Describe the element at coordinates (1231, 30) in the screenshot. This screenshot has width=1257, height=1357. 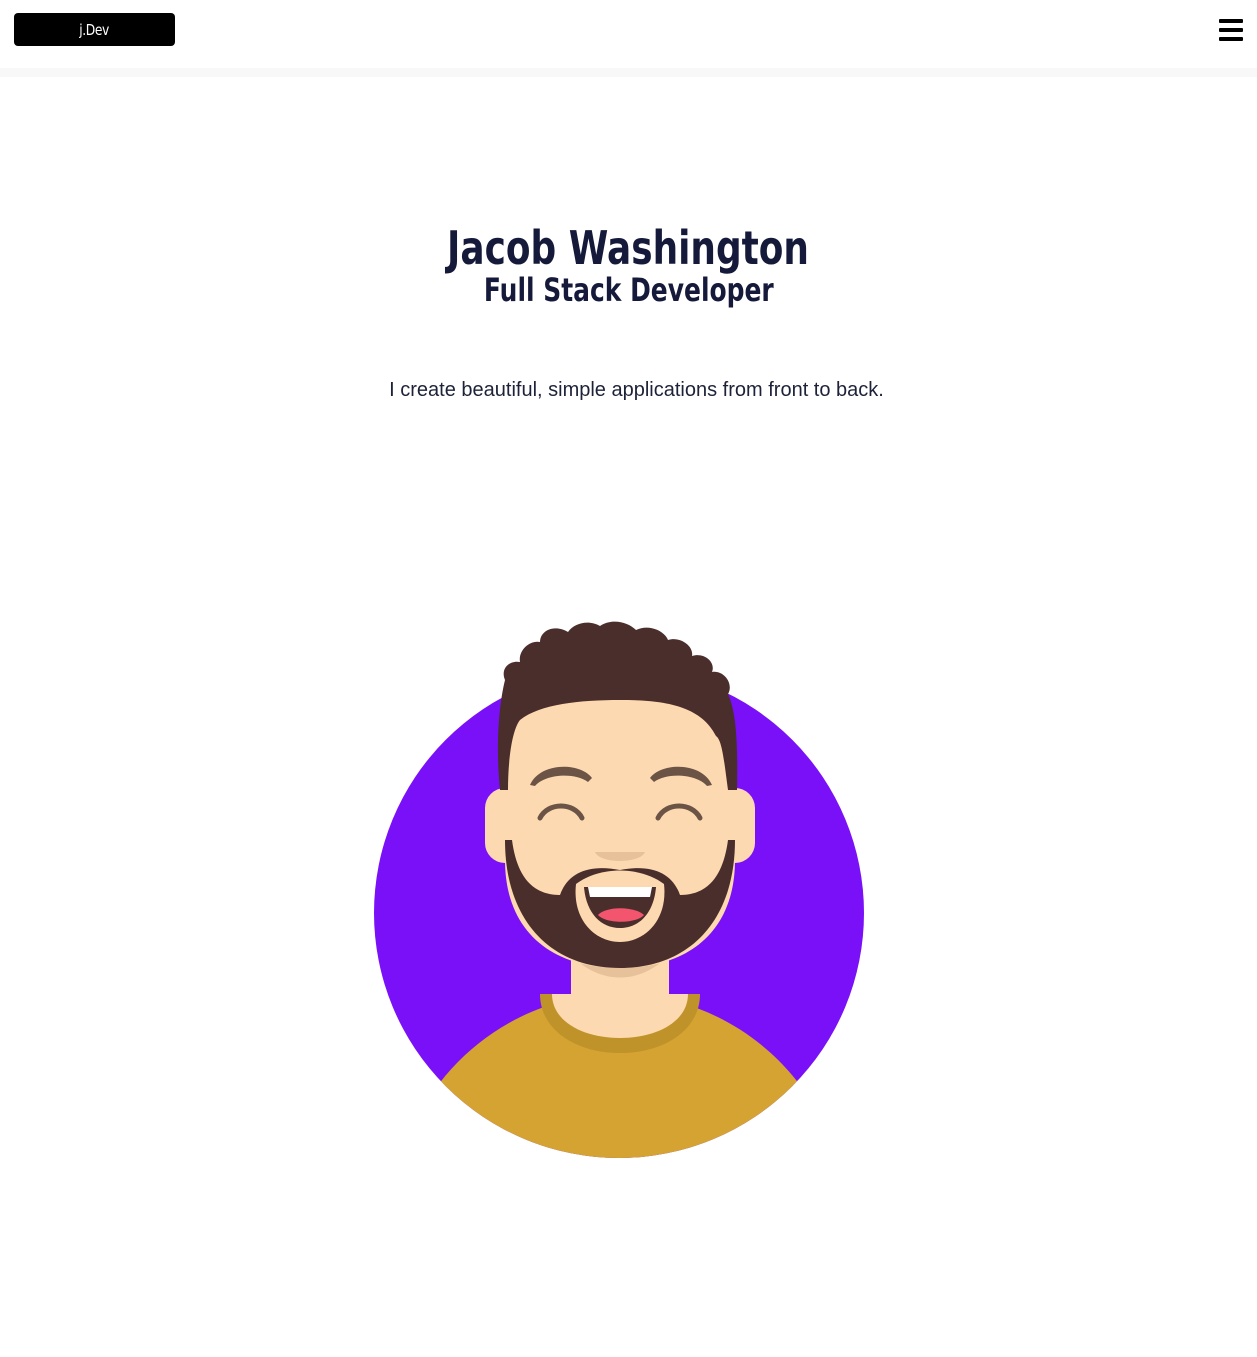
I see `hamburger-menu-icon` at that location.